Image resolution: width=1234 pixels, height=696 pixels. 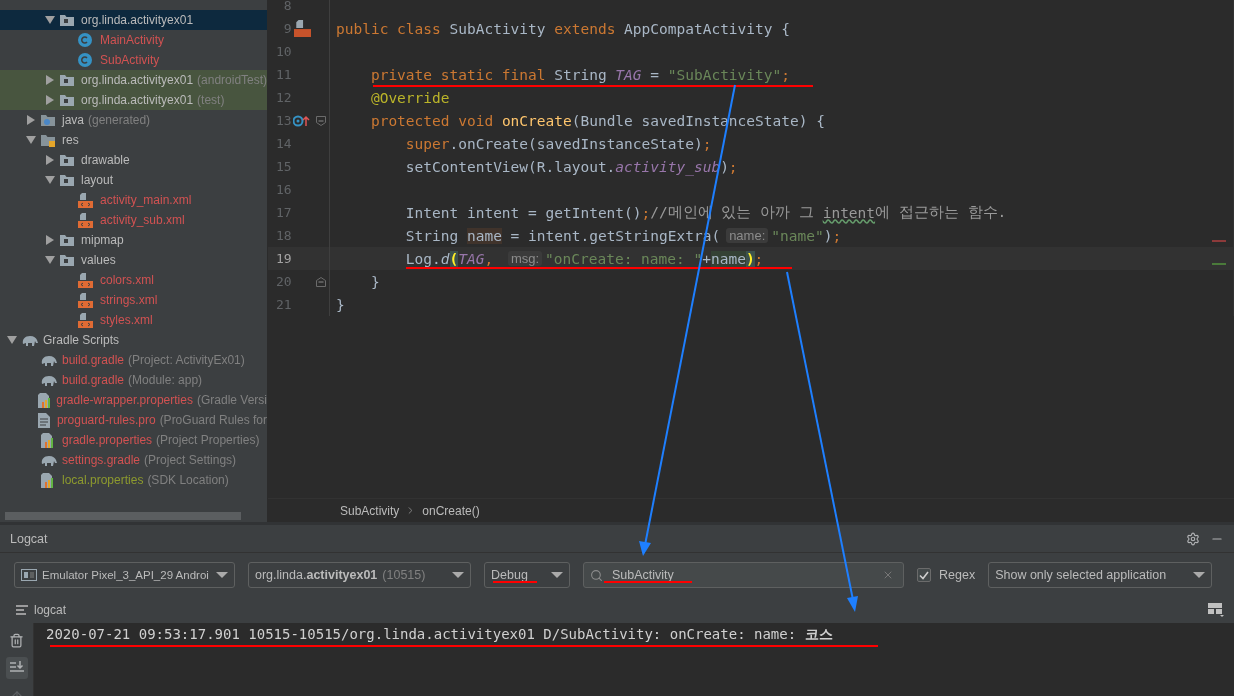 I want to click on process-dropdown: org.linda.activityex01 (10515), so click(x=359, y=575).